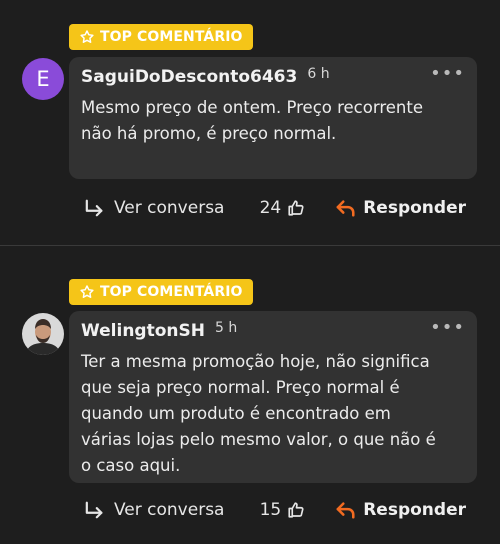 The height and width of the screenshot is (544, 500). What do you see at coordinates (283, 510) in the screenshot?
I see `like-button: 15` at bounding box center [283, 510].